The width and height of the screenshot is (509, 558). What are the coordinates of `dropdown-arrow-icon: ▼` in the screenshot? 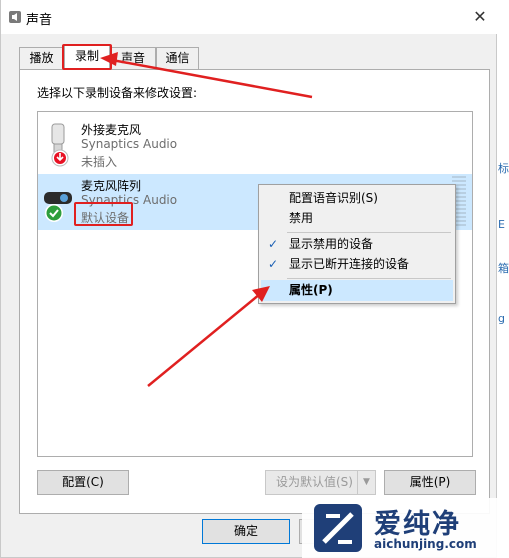 It's located at (366, 482).